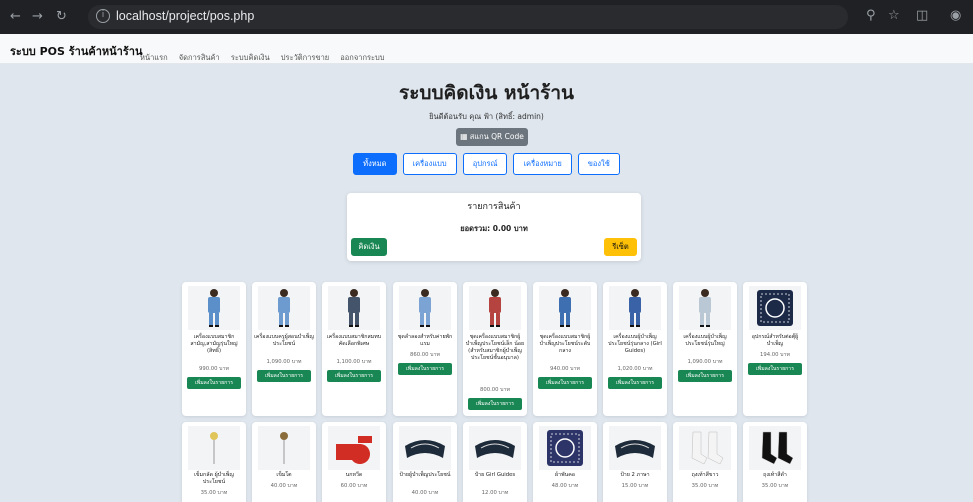 This screenshot has height=502, width=973. What do you see at coordinates (620, 247) in the screenshot?
I see `reset-button: รีเซ็ต` at bounding box center [620, 247].